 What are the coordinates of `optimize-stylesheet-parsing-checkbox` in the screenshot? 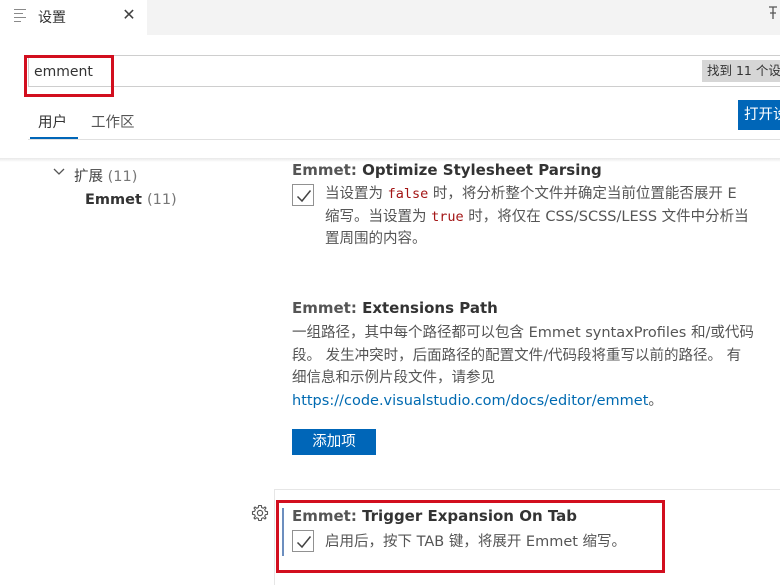 It's located at (303, 195).